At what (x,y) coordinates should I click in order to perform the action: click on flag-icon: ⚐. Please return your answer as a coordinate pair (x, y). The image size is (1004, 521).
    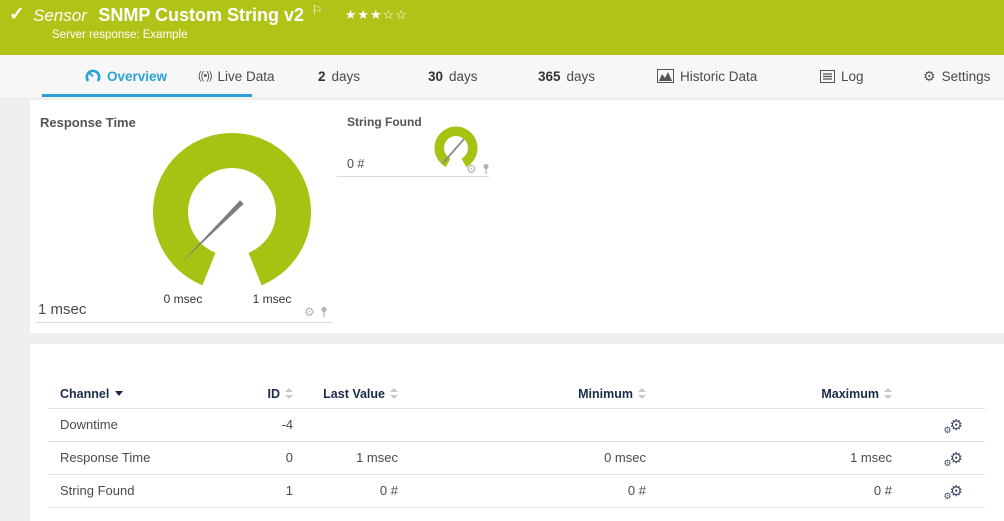
    Looking at the image, I should click on (316, 10).